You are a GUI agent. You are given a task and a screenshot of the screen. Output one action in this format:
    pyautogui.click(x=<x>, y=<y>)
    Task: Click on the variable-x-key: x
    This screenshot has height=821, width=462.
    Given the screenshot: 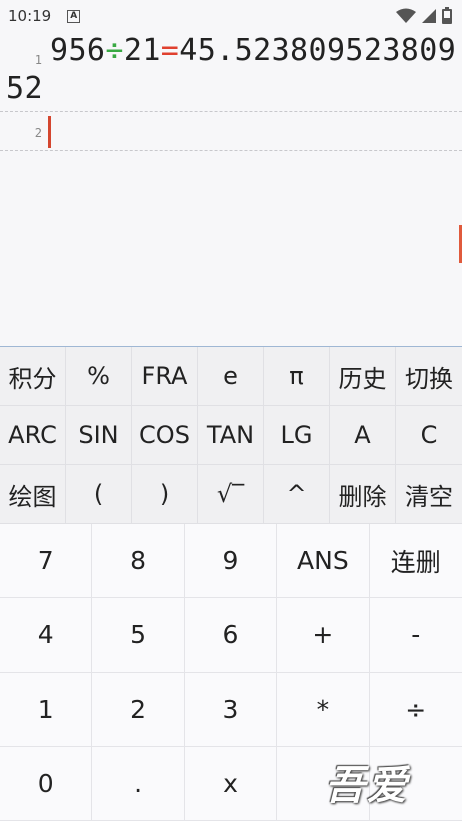 What is the action you would take?
    pyautogui.click(x=231, y=783)
    